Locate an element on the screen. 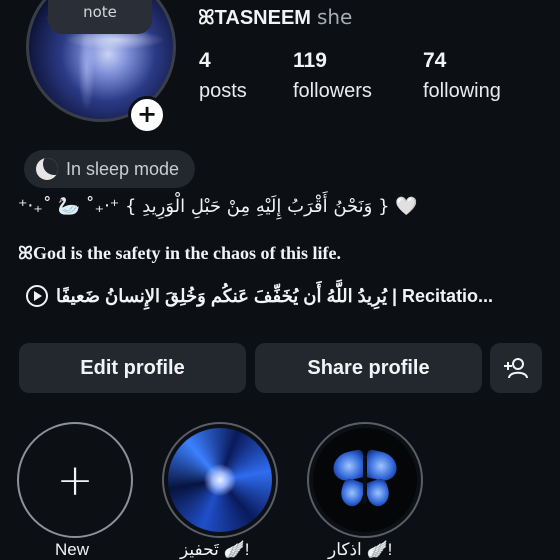  highlight-label-motivation: تَحفيز 🪽! is located at coordinates (215, 549).